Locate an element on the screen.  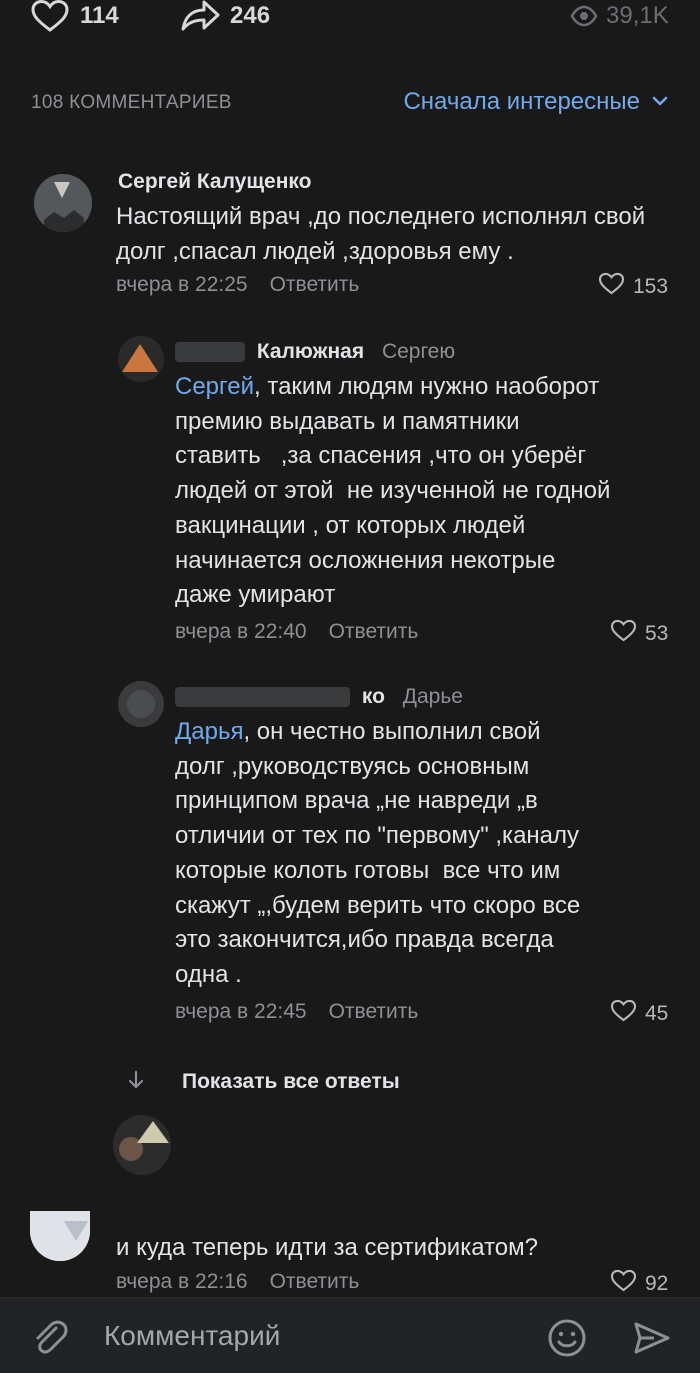
mention-link: Дарья is located at coordinates (209, 731).